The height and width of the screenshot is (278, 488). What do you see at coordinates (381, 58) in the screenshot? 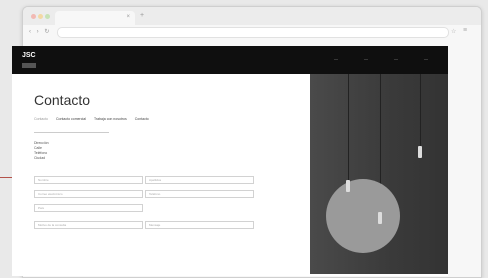
I see `site-nav: — — — —` at bounding box center [381, 58].